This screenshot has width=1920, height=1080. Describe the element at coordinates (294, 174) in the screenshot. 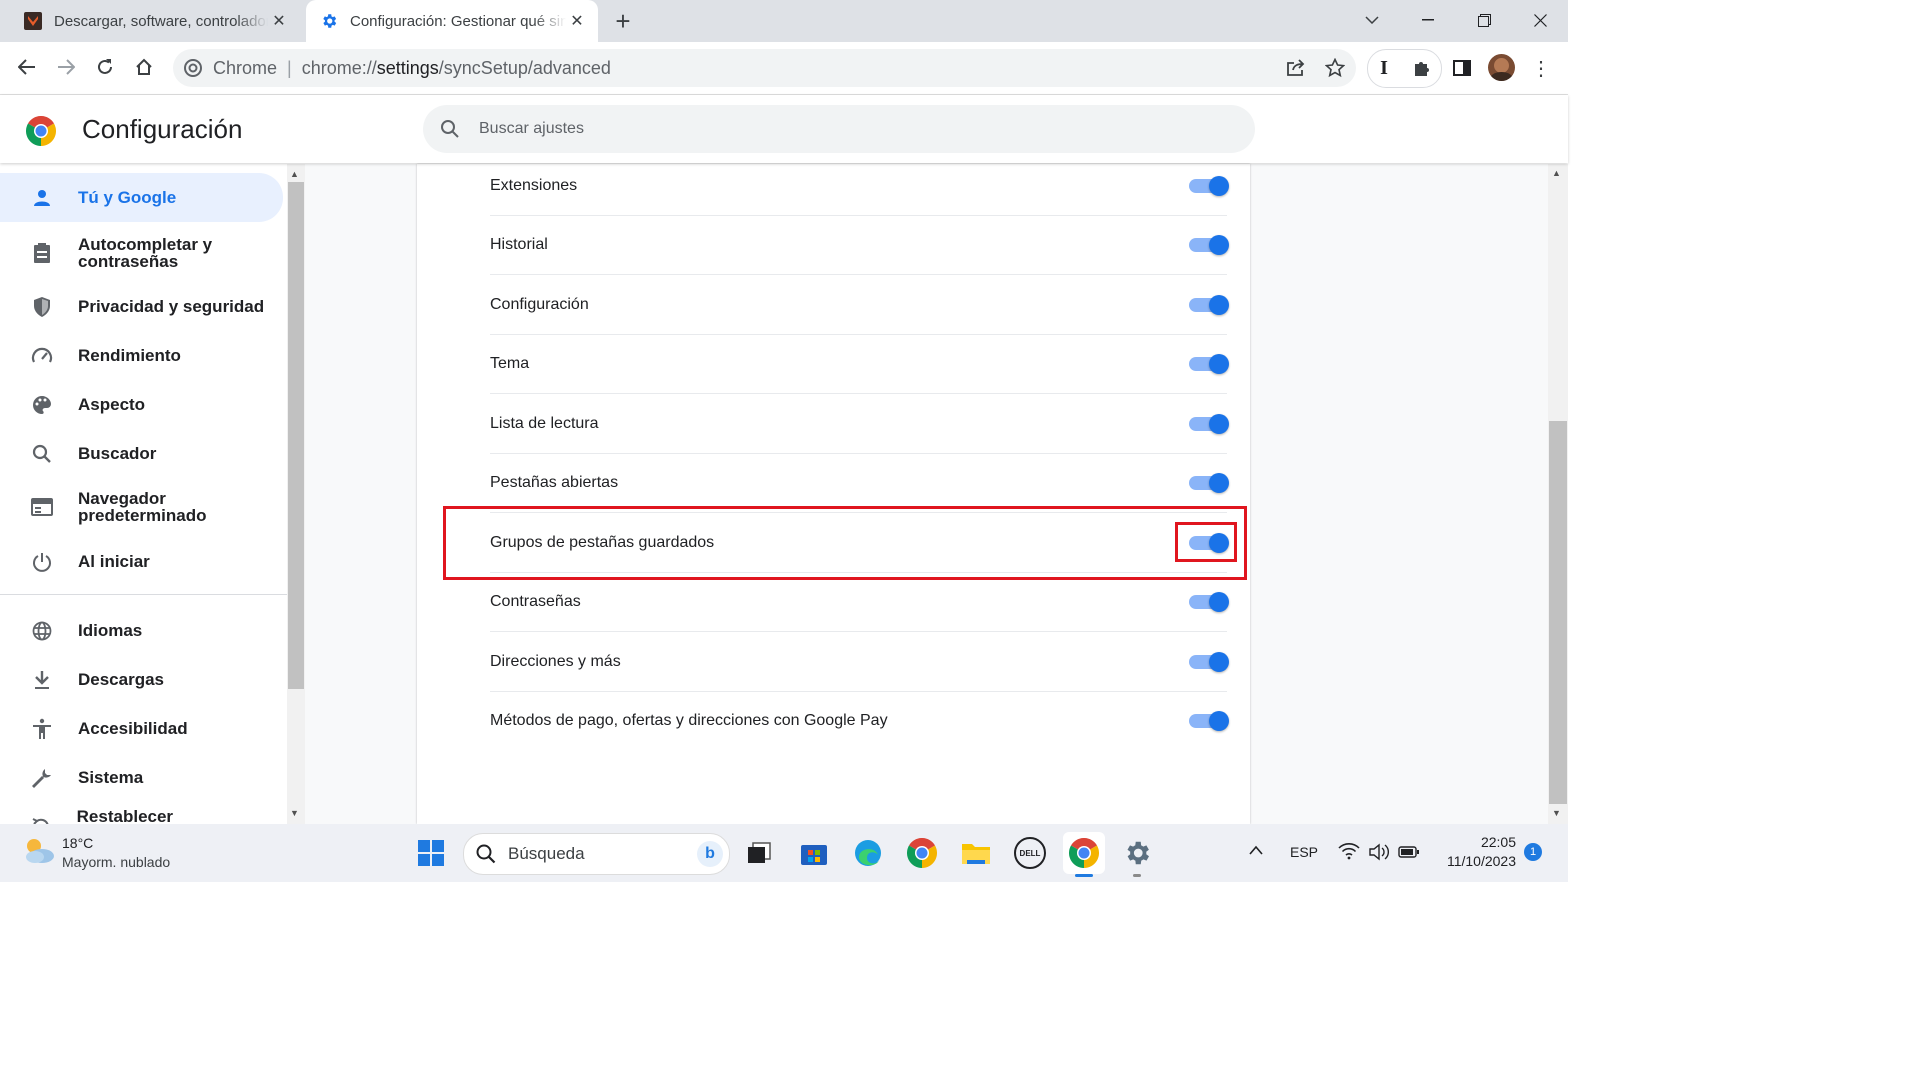

I see `scroll-up-arrow-icon: ▲` at that location.